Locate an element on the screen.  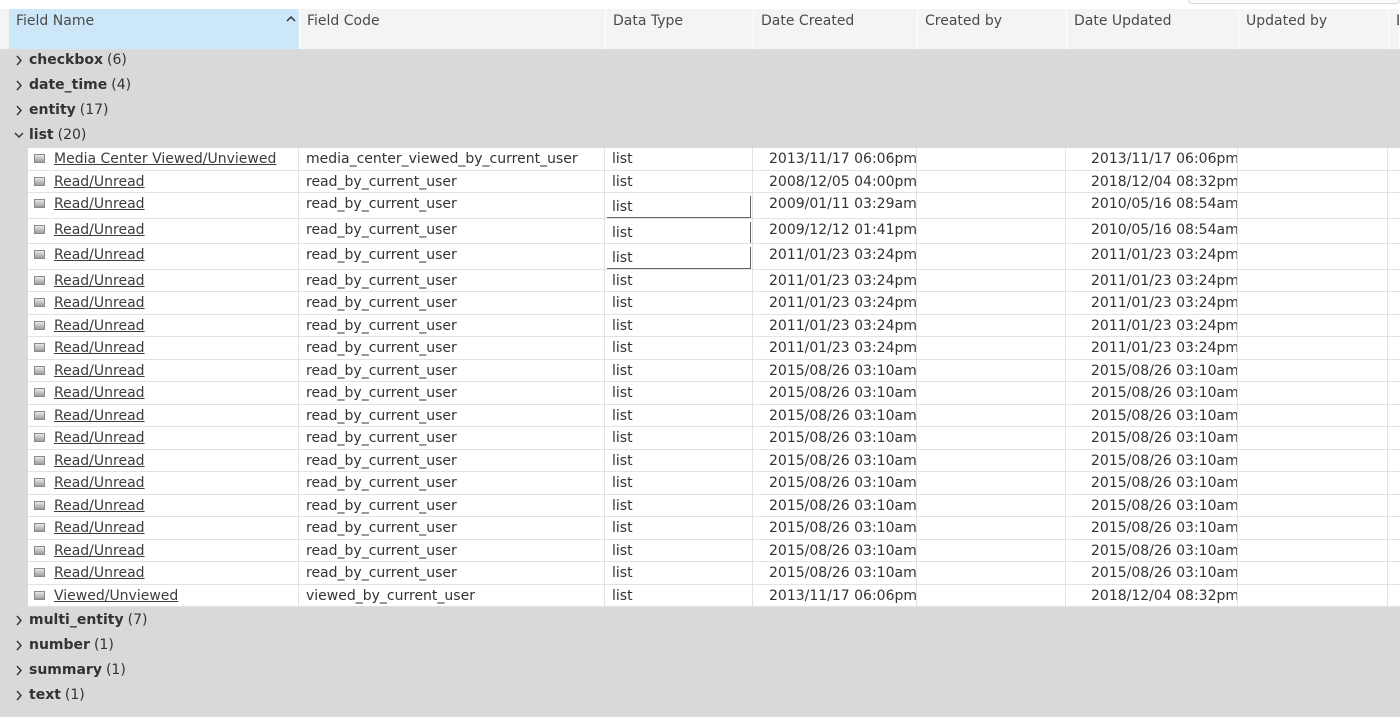
group-row: summary (1) is located at coordinates (700, 670).